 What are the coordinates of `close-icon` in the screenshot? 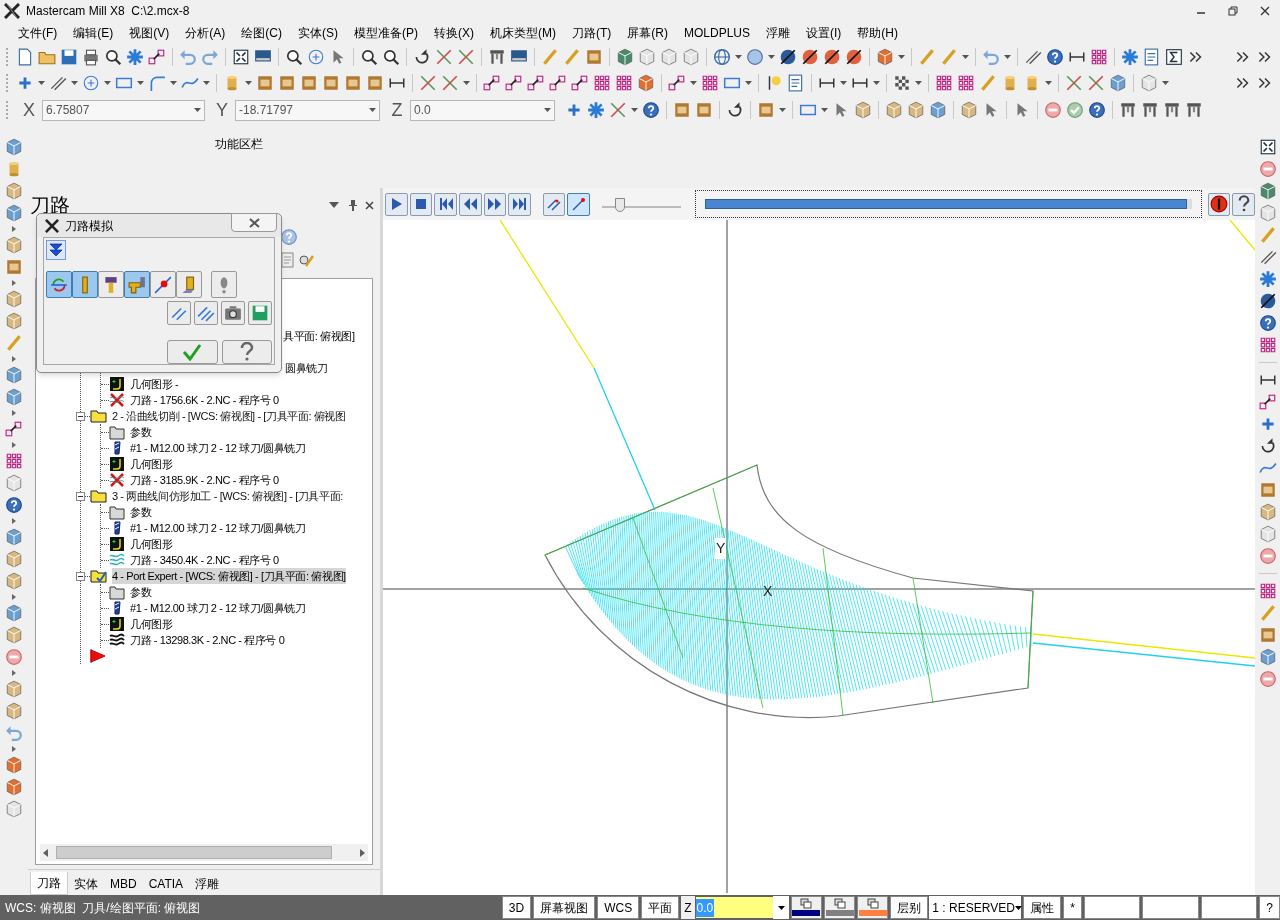 It's located at (1265, 11).